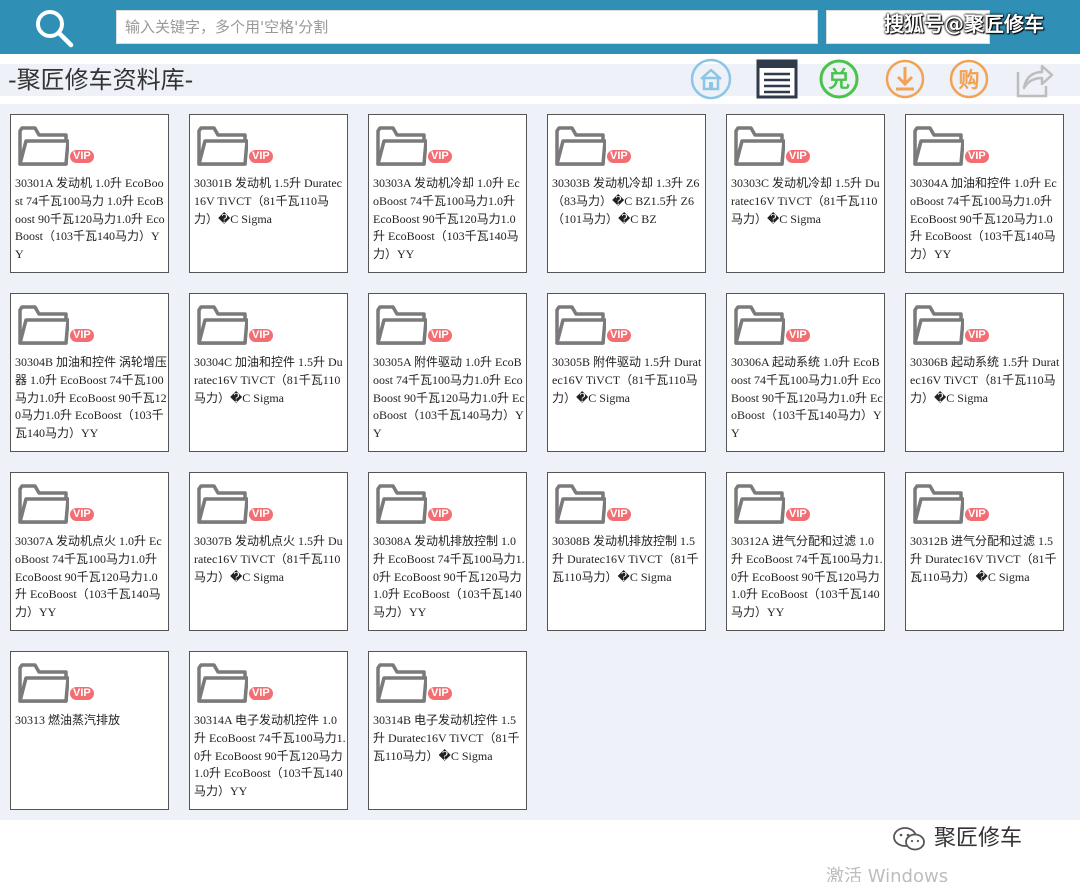 The width and height of the screenshot is (1080, 882). What do you see at coordinates (777, 79) in the screenshot?
I see `list-icon` at bounding box center [777, 79].